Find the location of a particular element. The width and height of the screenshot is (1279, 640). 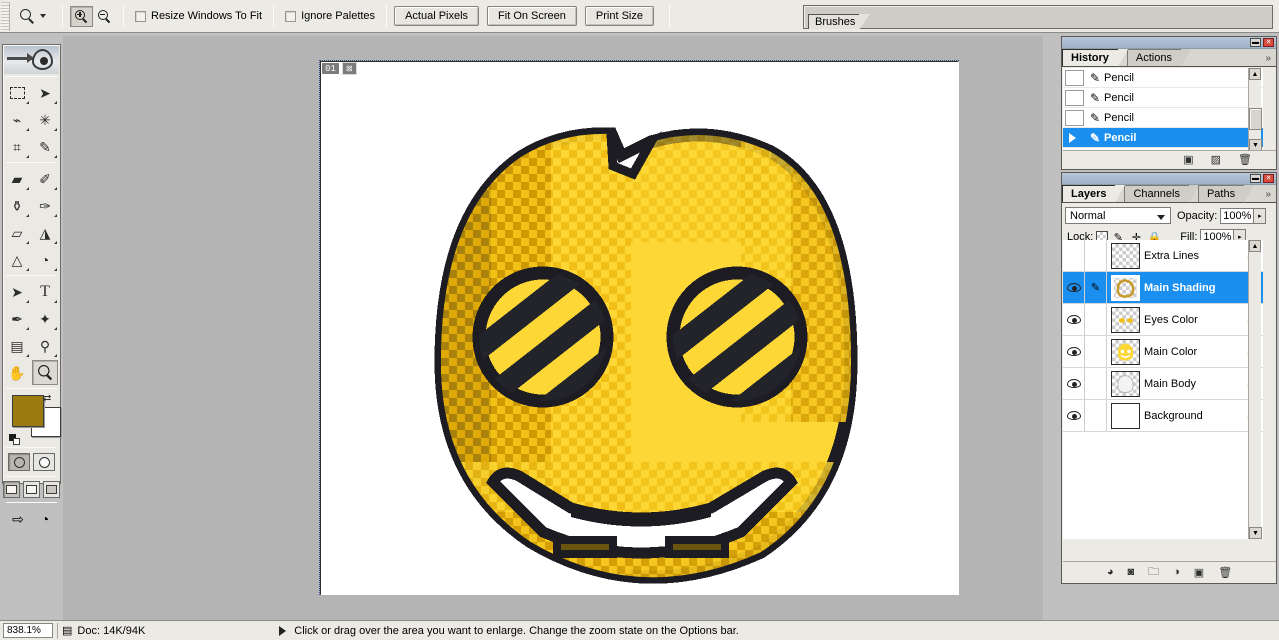

full-screen-button is located at coordinates (51, 489).